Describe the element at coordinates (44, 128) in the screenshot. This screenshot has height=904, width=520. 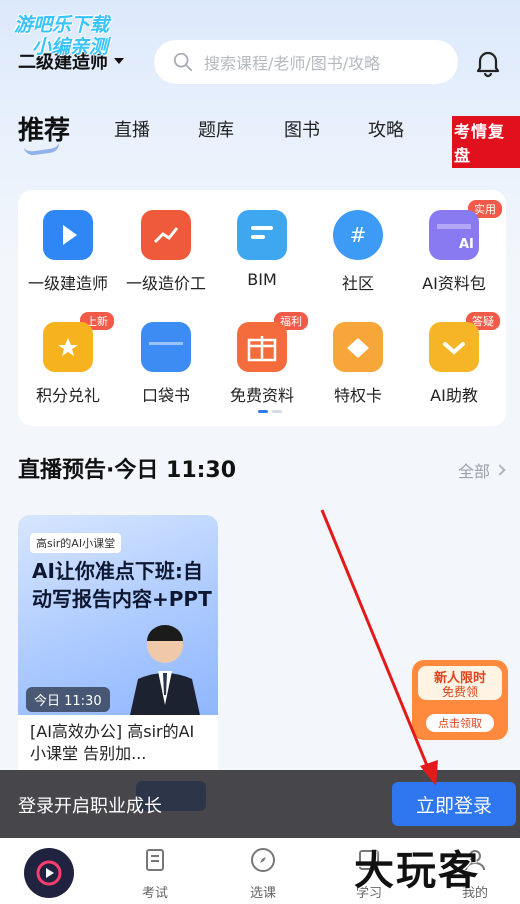
I see `tab-recommend: 推荐` at that location.